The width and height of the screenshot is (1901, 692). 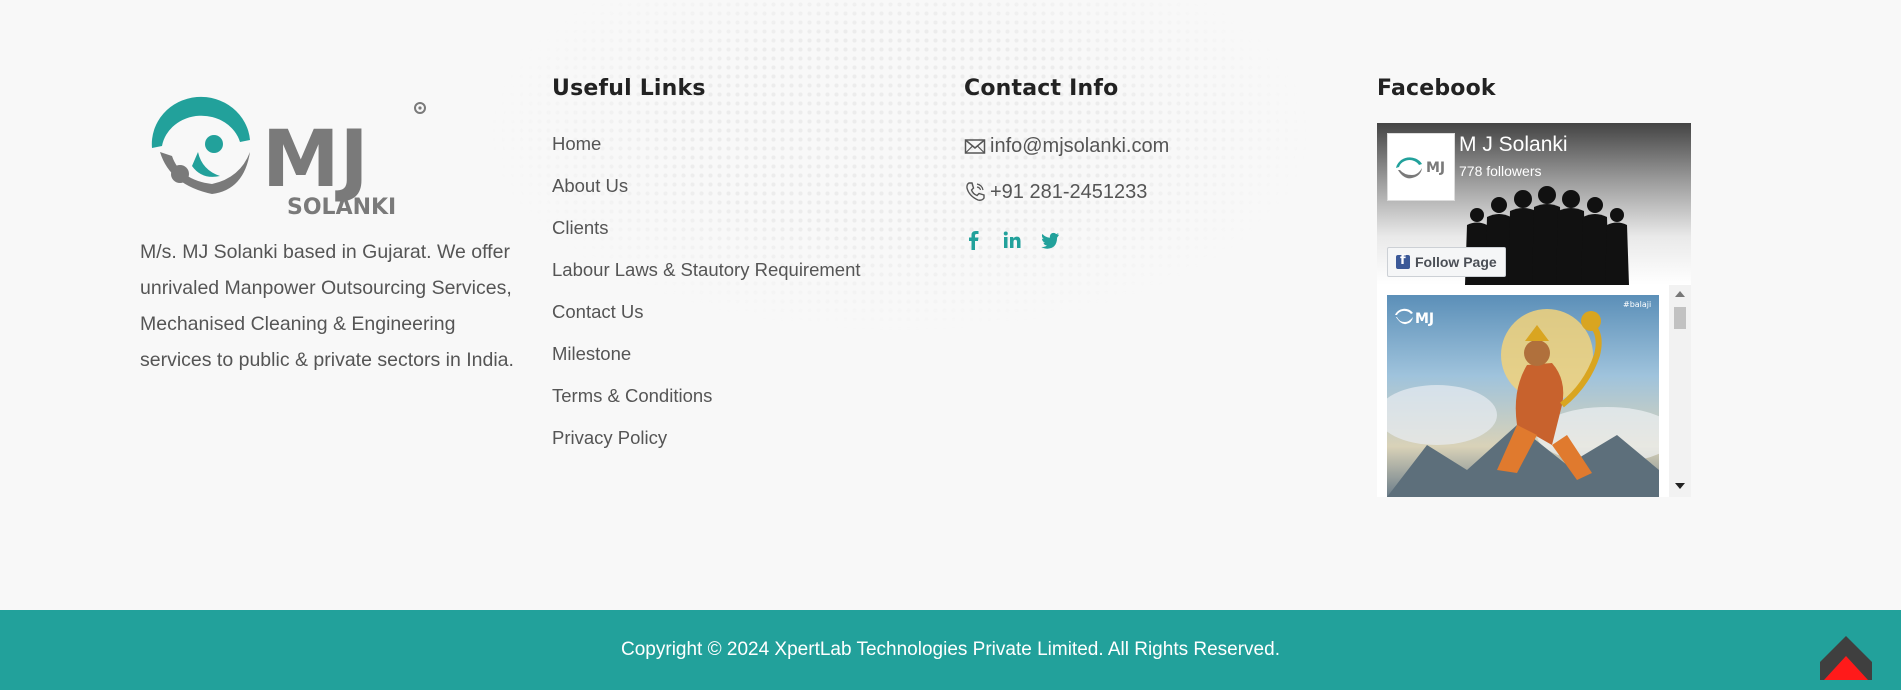 I want to click on list-item: About Us, so click(x=712, y=186).